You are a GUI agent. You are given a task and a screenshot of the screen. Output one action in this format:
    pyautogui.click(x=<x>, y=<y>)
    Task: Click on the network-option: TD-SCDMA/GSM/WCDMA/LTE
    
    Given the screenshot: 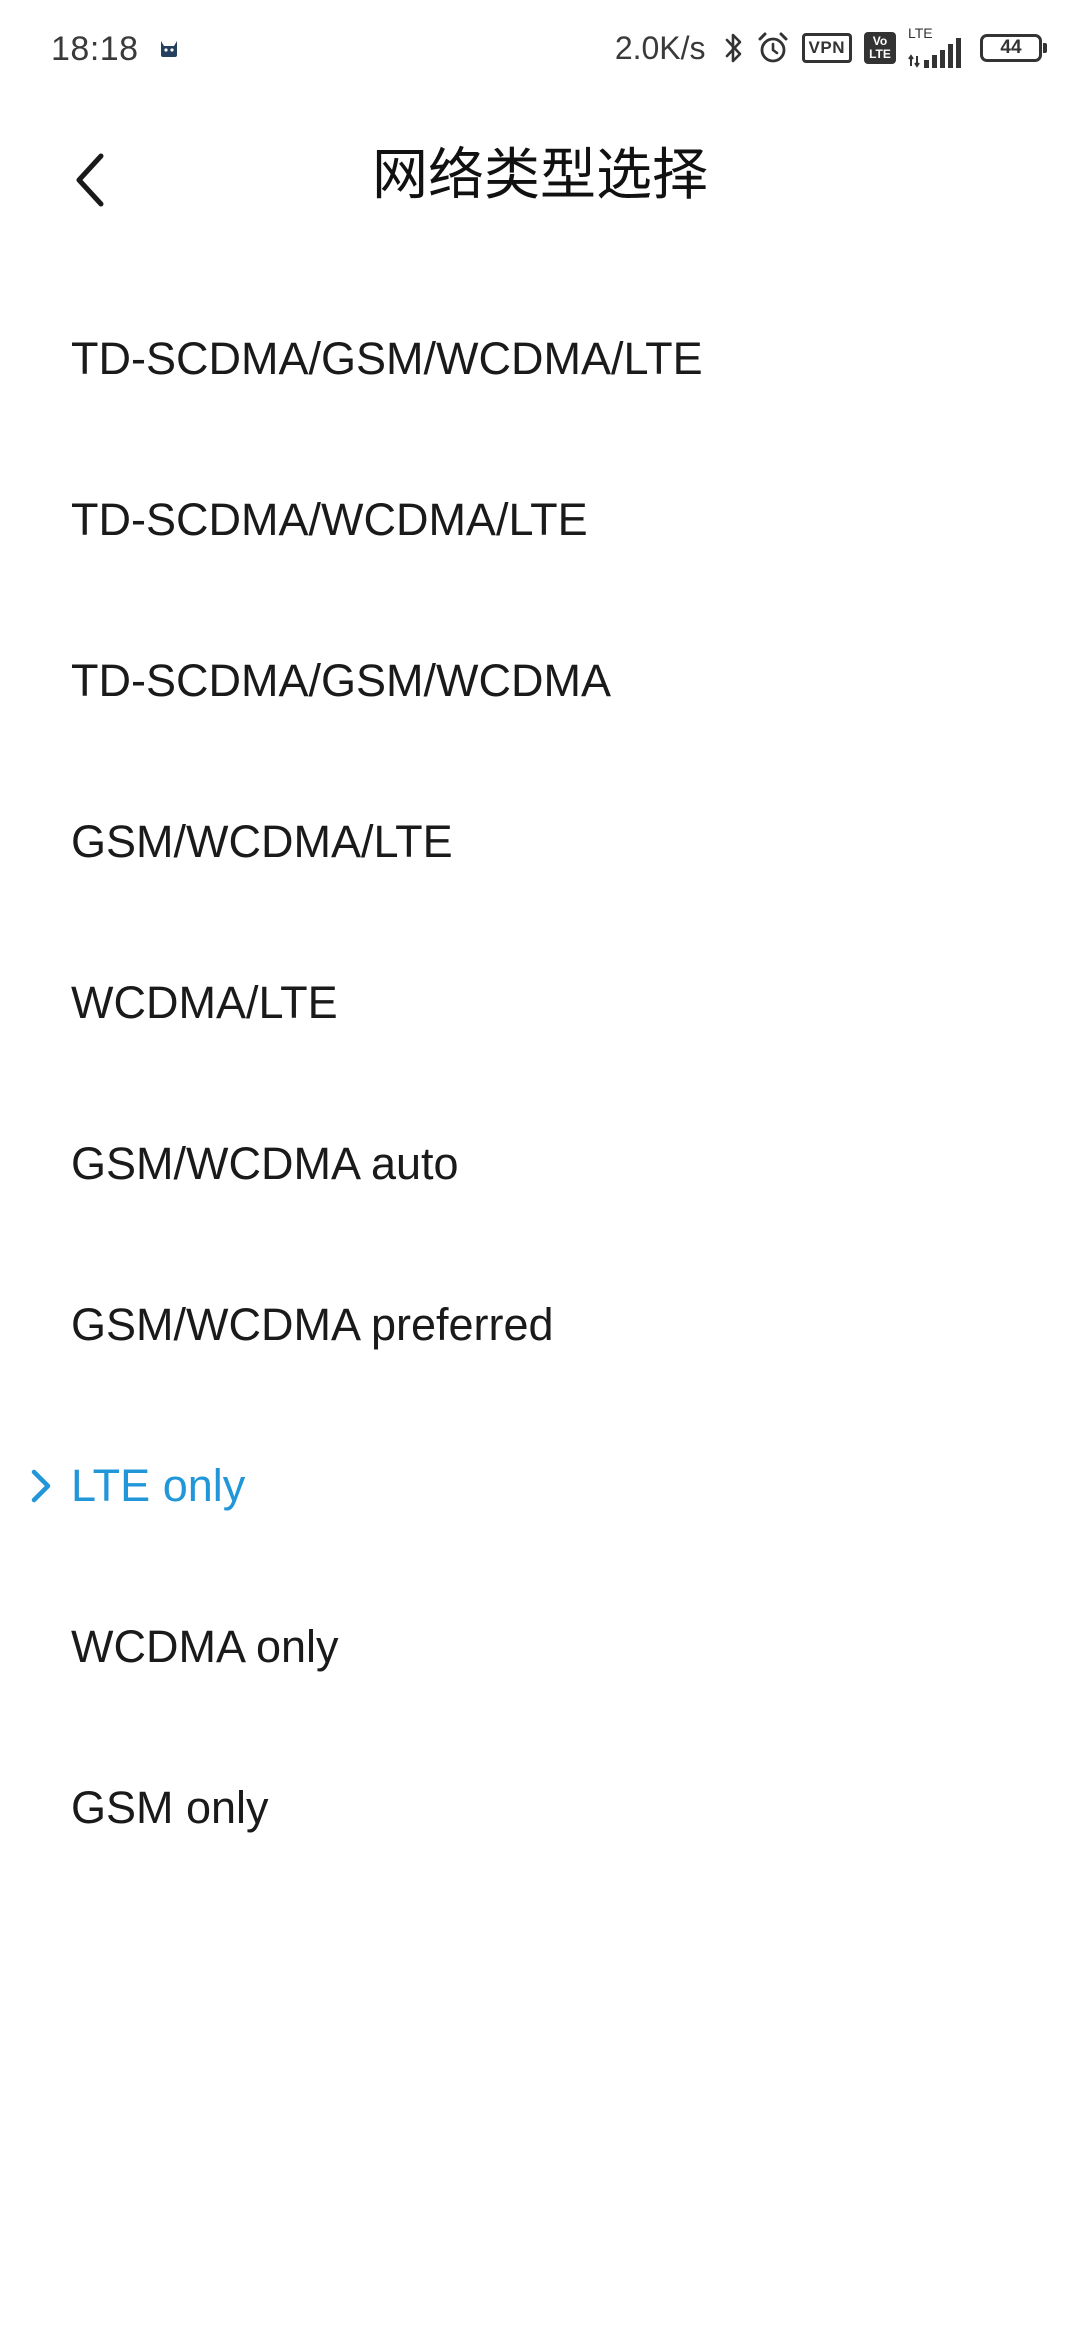 What is the action you would take?
    pyautogui.click(x=540, y=358)
    